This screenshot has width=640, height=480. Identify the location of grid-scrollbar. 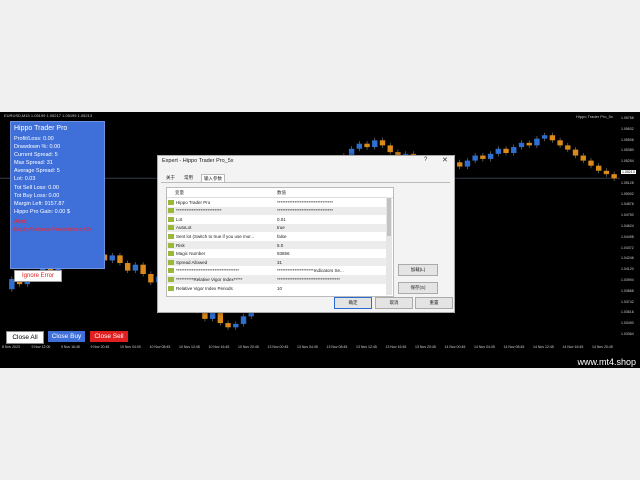
(389, 246).